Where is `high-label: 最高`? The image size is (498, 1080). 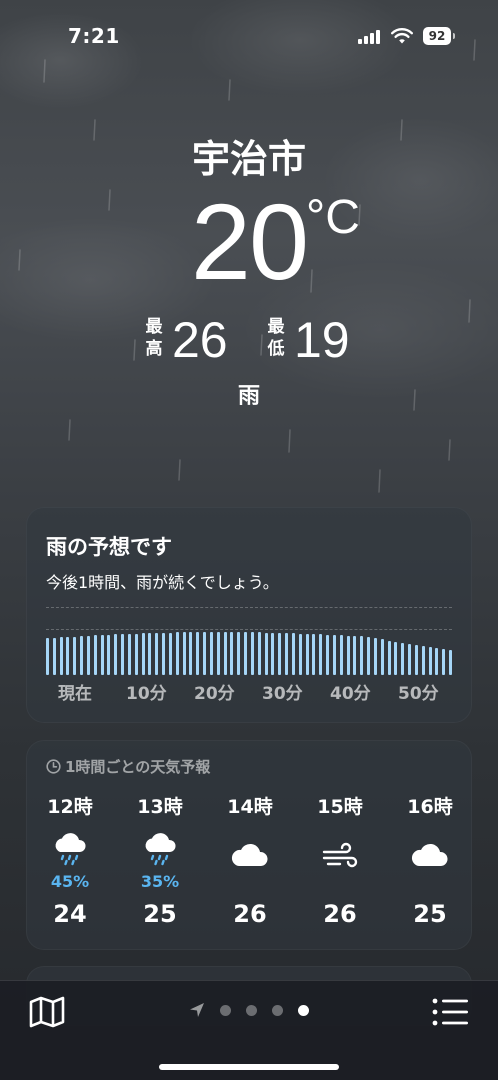
high-label: 最高 is located at coordinates (154, 338).